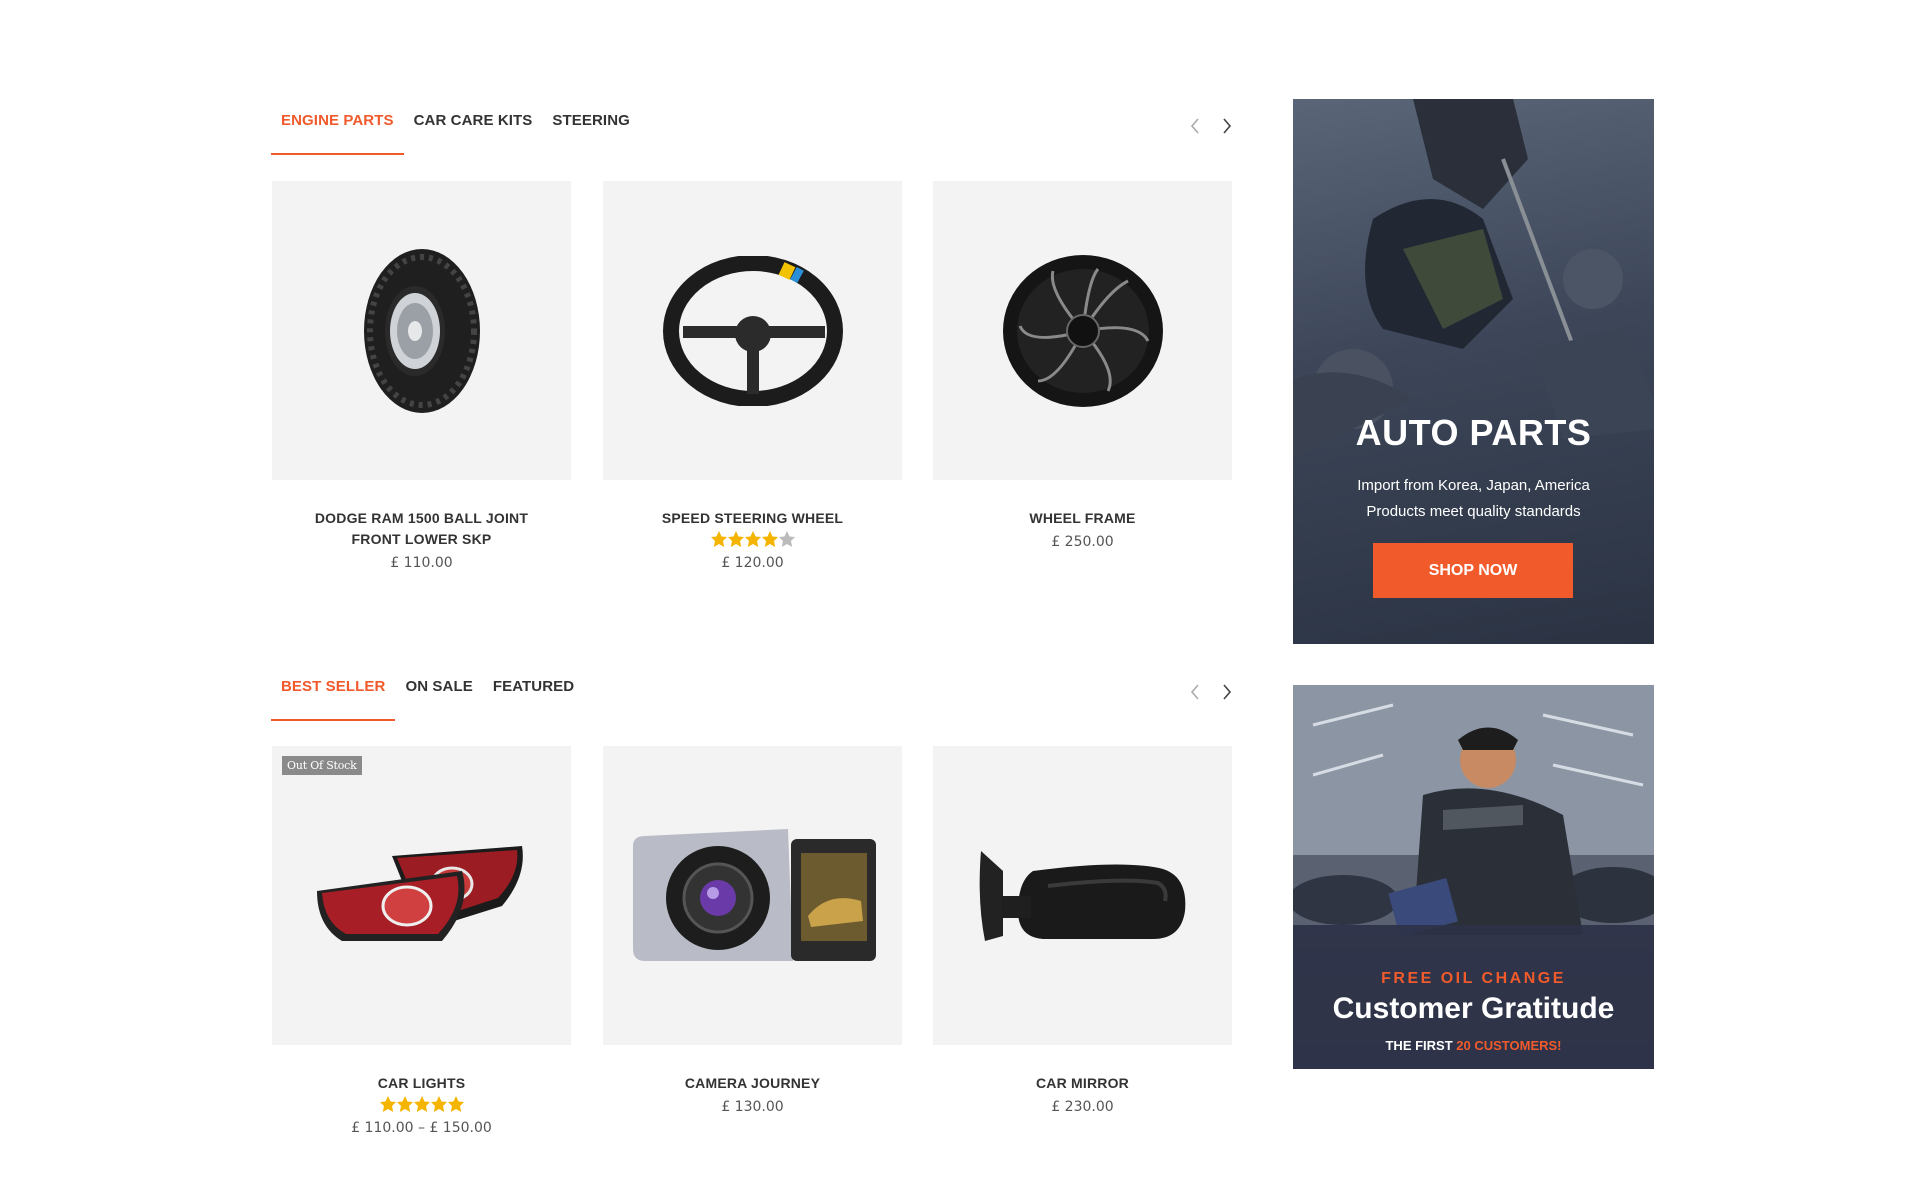 This screenshot has width=1920, height=1177. What do you see at coordinates (1082, 518) in the screenshot?
I see `product-name: WHEEL FRAME` at bounding box center [1082, 518].